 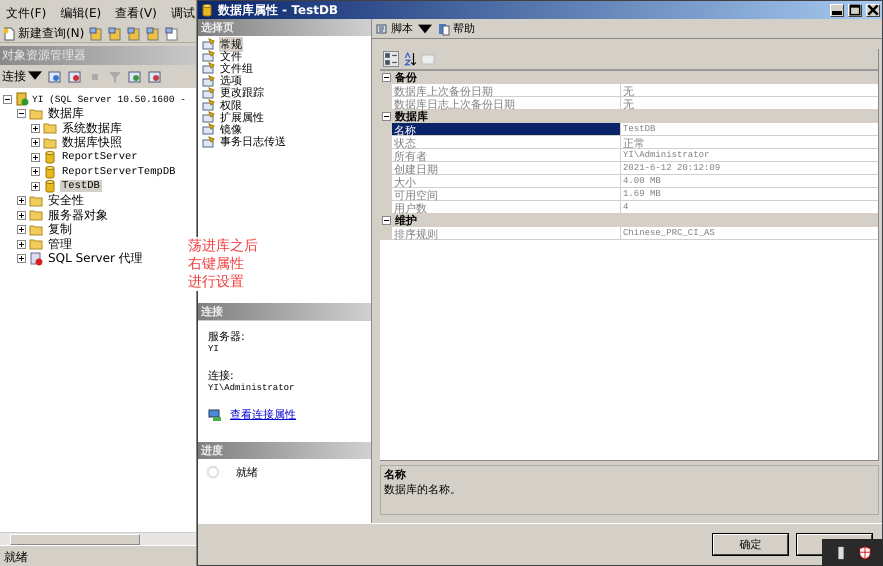 What do you see at coordinates (214, 349) in the screenshot?
I see `field-value: YI` at bounding box center [214, 349].